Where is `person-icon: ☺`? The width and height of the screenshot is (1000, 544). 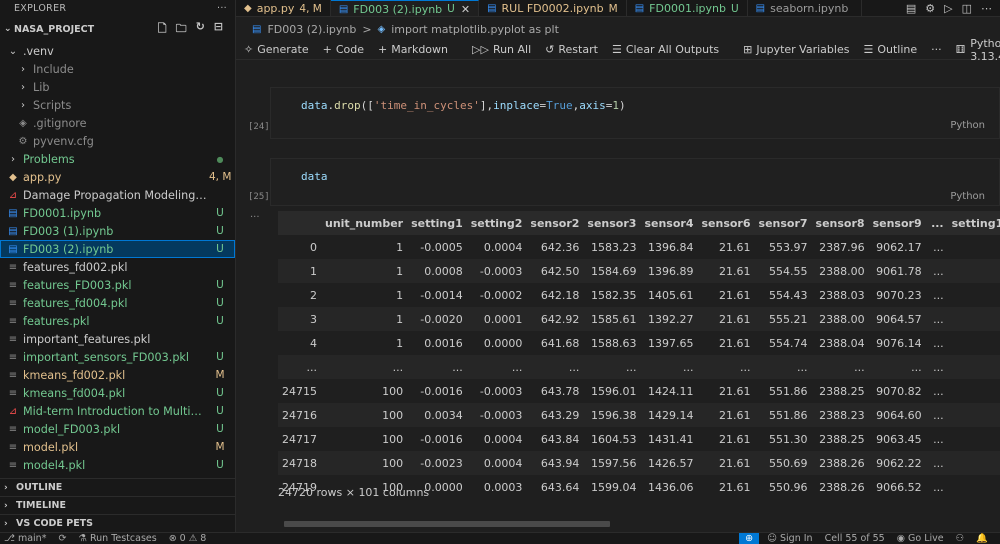
person-icon: ☺ is located at coordinates (772, 538).